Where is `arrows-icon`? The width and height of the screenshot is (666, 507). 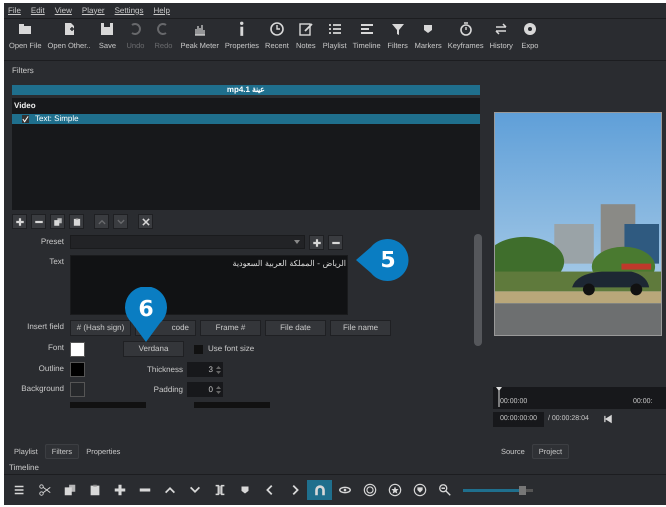 arrows-icon is located at coordinates (501, 29).